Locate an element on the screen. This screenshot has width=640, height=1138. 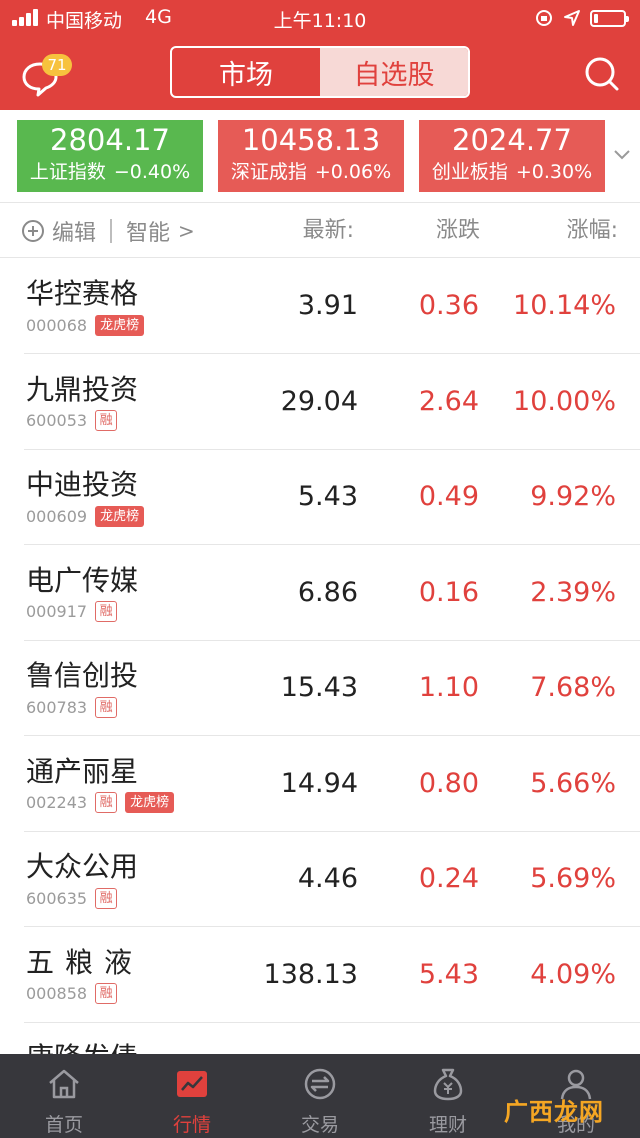
stock-code: 000609 is located at coordinates (57, 516).